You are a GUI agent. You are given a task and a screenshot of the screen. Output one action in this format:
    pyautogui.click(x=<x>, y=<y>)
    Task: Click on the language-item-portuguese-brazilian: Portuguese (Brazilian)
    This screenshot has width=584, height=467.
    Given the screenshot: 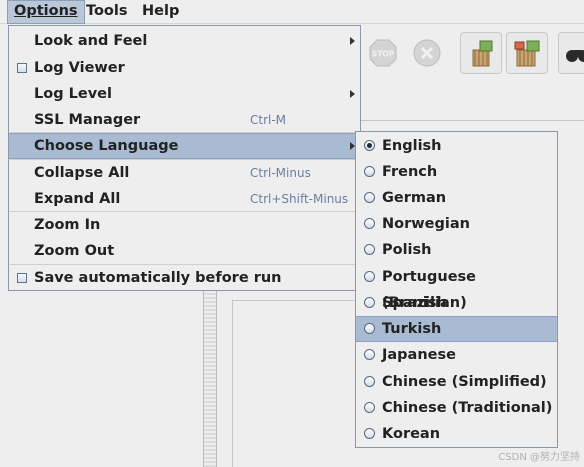 What is the action you would take?
    pyautogui.click(x=456, y=287)
    